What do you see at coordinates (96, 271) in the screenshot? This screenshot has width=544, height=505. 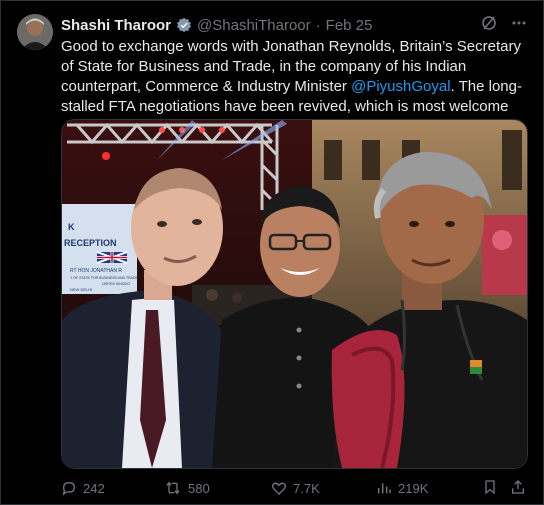 I see `banner-text-3: RT HON JONATHAN R` at bounding box center [96, 271].